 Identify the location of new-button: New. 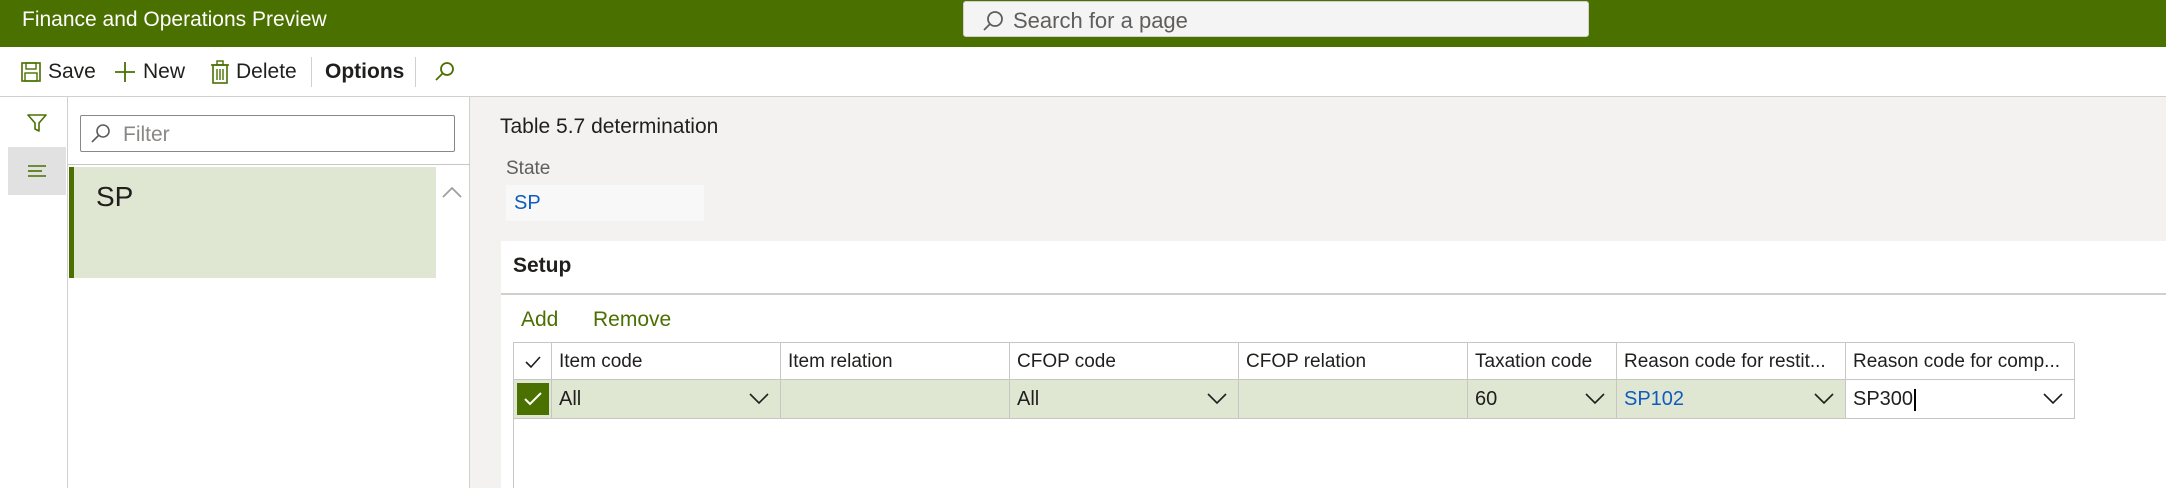
(149, 72).